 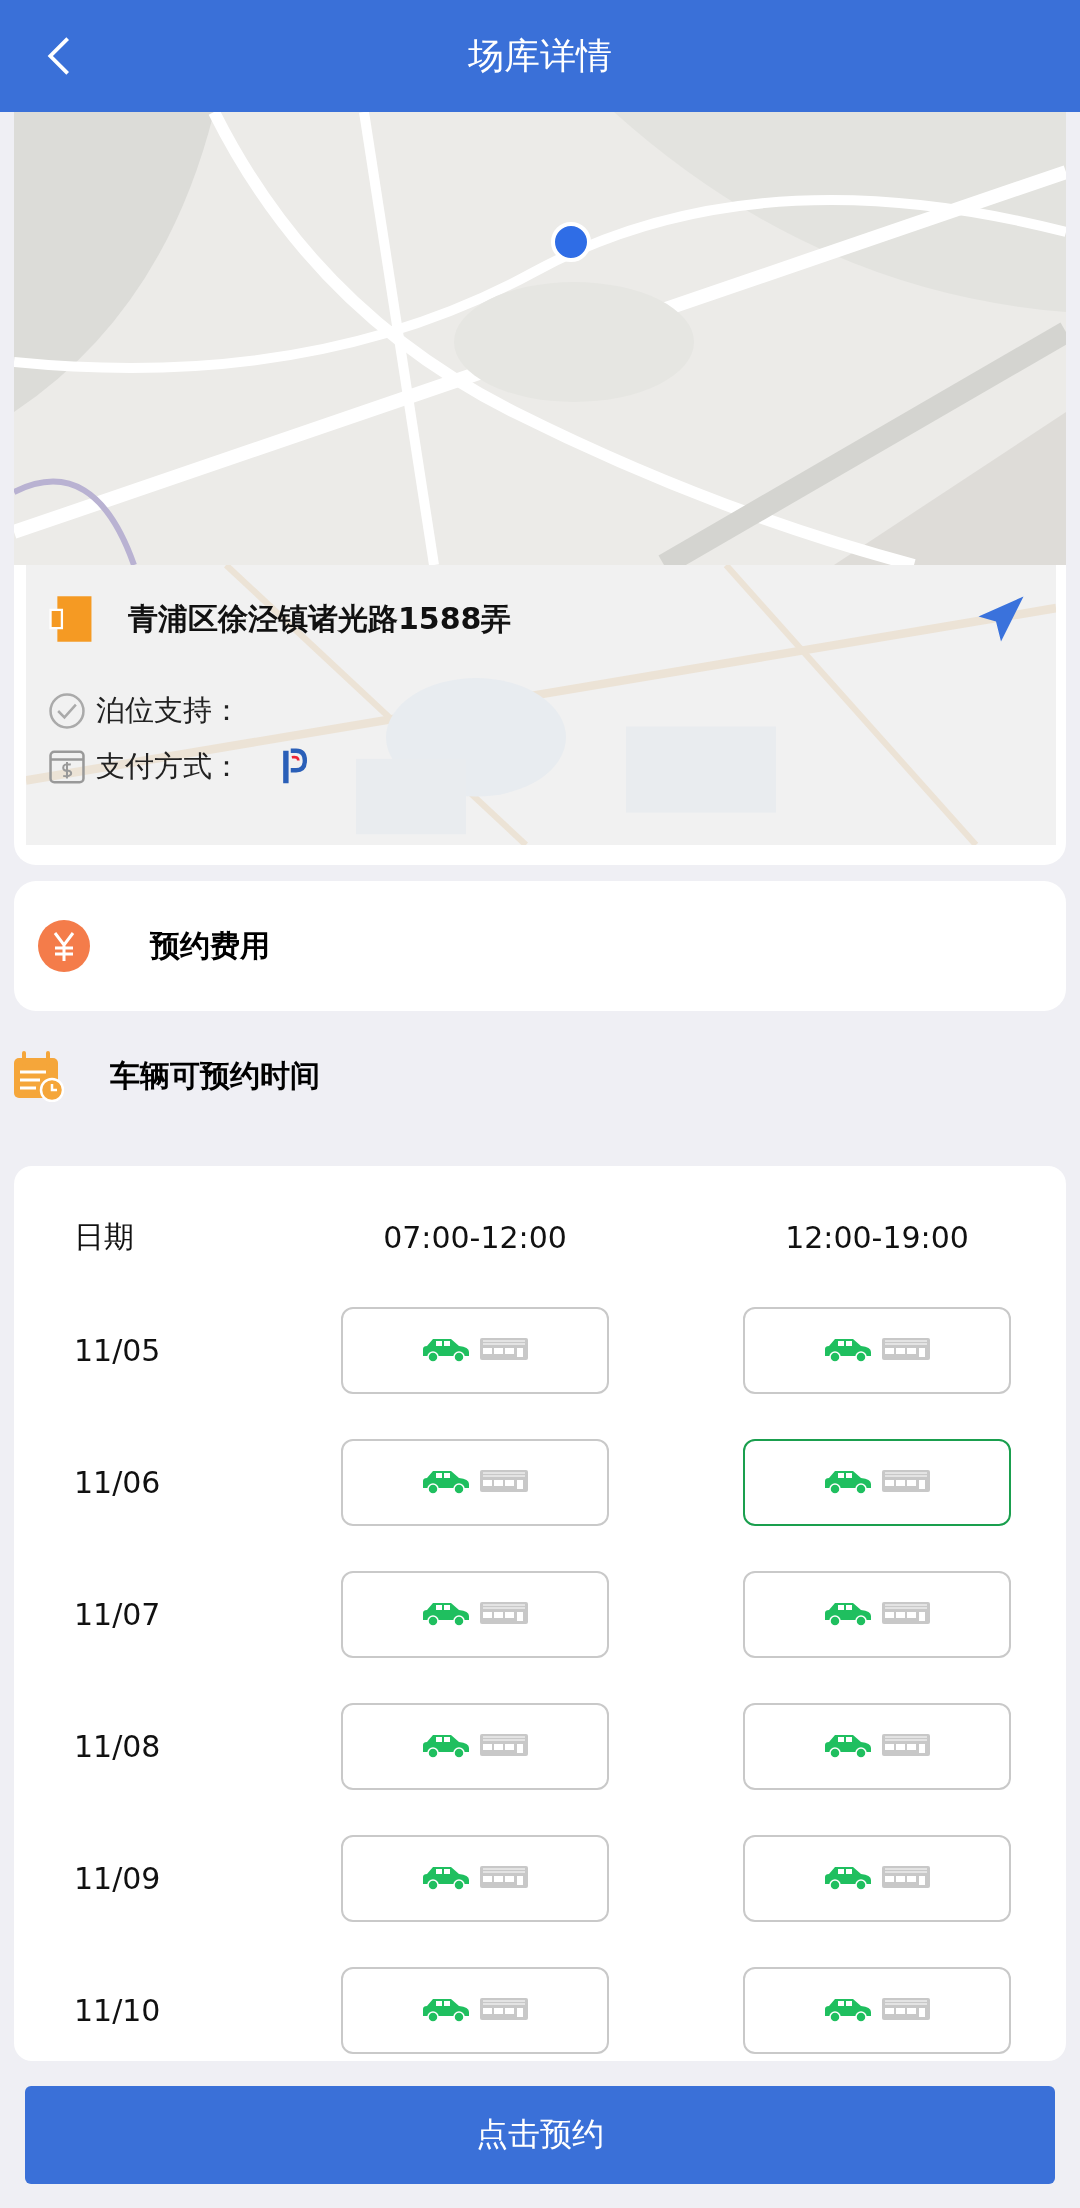 What do you see at coordinates (475, 1237) in the screenshot?
I see `column-header: 07:00-12:00` at bounding box center [475, 1237].